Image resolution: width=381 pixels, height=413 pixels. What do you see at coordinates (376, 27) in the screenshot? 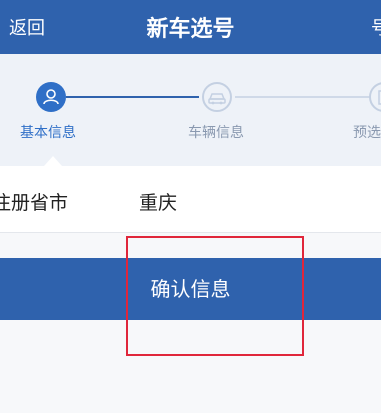
I see `header-right-button: 号` at bounding box center [376, 27].